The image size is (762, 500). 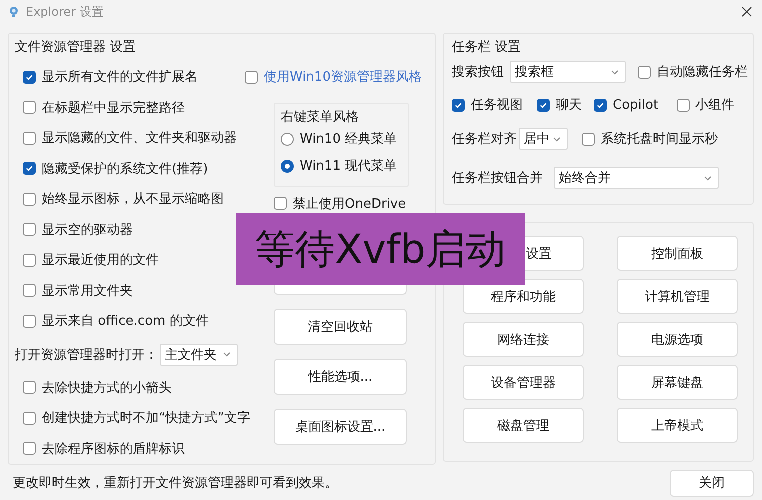 I want to click on window-title: Explorer 设置, so click(x=65, y=12).